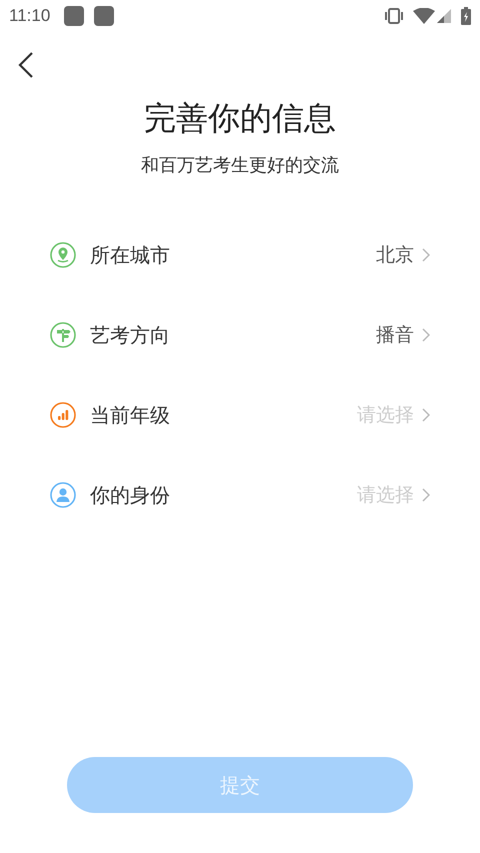 Image resolution: width=480 pixels, height=853 pixels. What do you see at coordinates (29, 16) in the screenshot?
I see `status-time: 11:10` at bounding box center [29, 16].